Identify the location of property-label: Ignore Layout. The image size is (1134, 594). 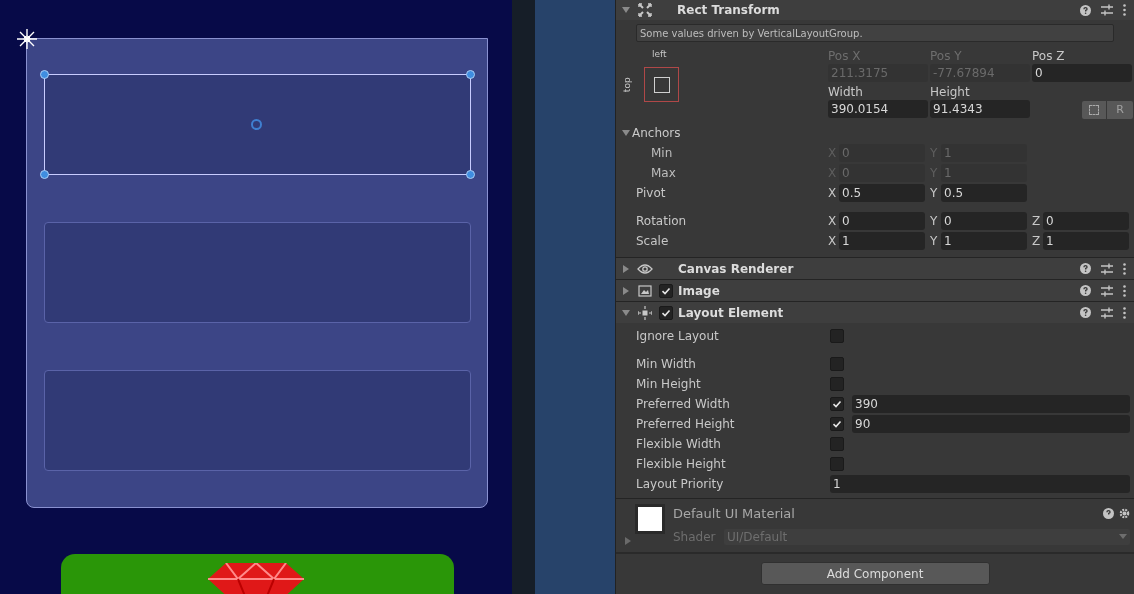
(678, 336).